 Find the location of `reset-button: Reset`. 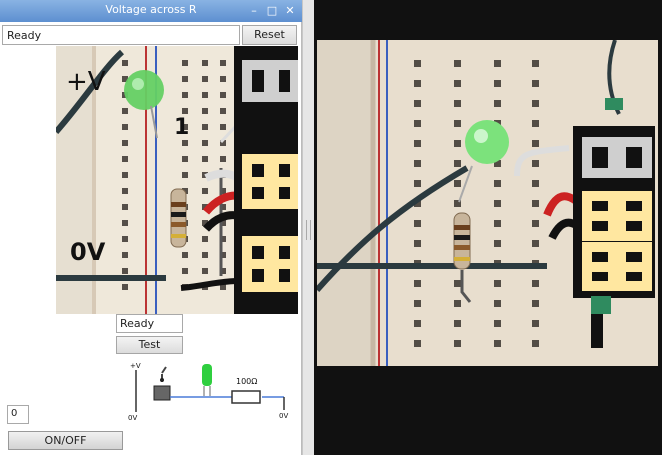

reset-button: Reset is located at coordinates (269, 35).